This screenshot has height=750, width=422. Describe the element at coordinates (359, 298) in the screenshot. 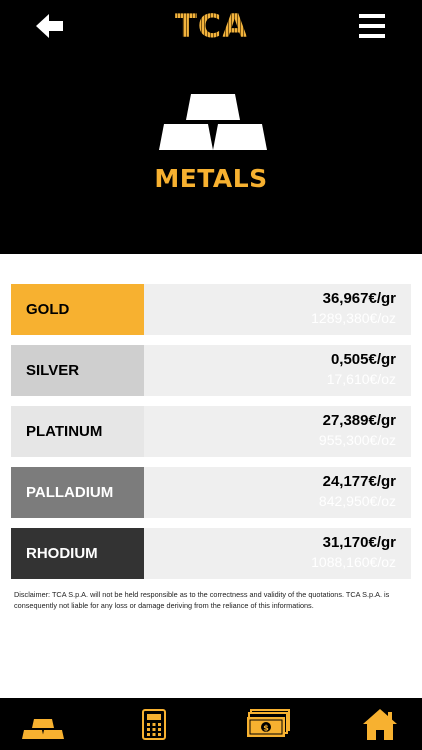

I see `price-per-gram: 36,967€/gr` at that location.